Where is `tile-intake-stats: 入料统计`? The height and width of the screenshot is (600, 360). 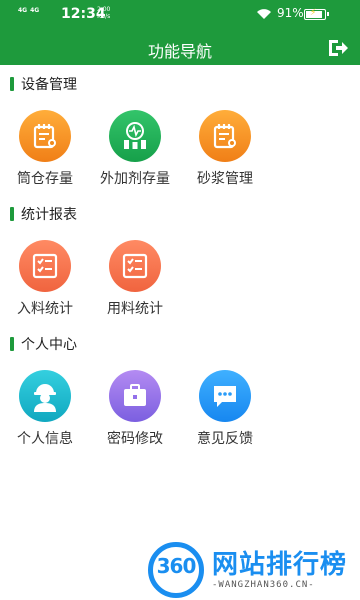 tile-intake-stats: 入料统计 is located at coordinates (45, 279).